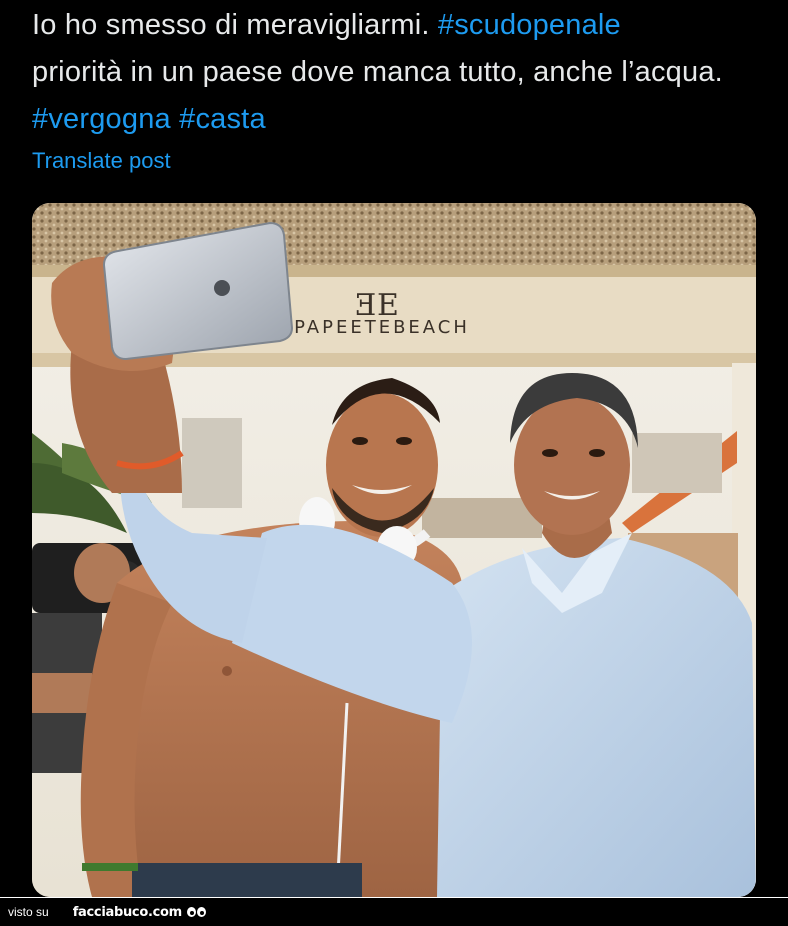 This screenshot has height=926, width=788. I want to click on eyes-icon, so click(196, 912).